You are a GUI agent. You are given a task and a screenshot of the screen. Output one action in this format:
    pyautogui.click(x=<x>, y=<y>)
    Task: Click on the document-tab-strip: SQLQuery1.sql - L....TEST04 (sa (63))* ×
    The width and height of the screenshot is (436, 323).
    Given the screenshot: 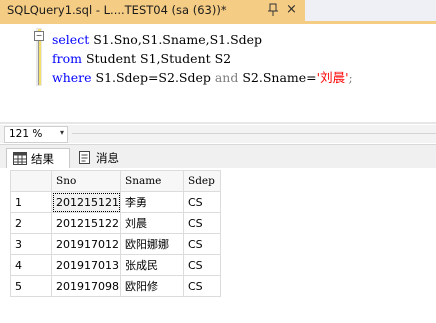 What is the action you would take?
    pyautogui.click(x=218, y=11)
    